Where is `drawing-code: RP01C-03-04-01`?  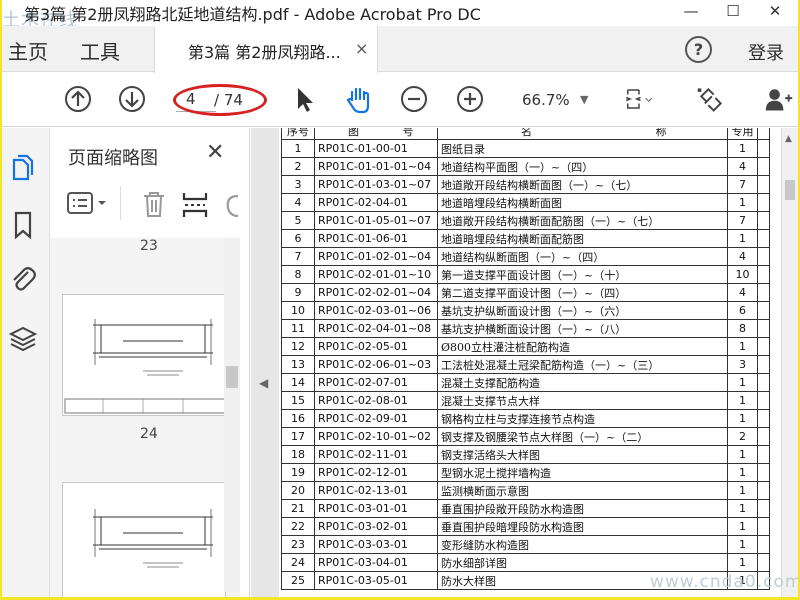
drawing-code: RP01C-03-04-01 is located at coordinates (376, 562).